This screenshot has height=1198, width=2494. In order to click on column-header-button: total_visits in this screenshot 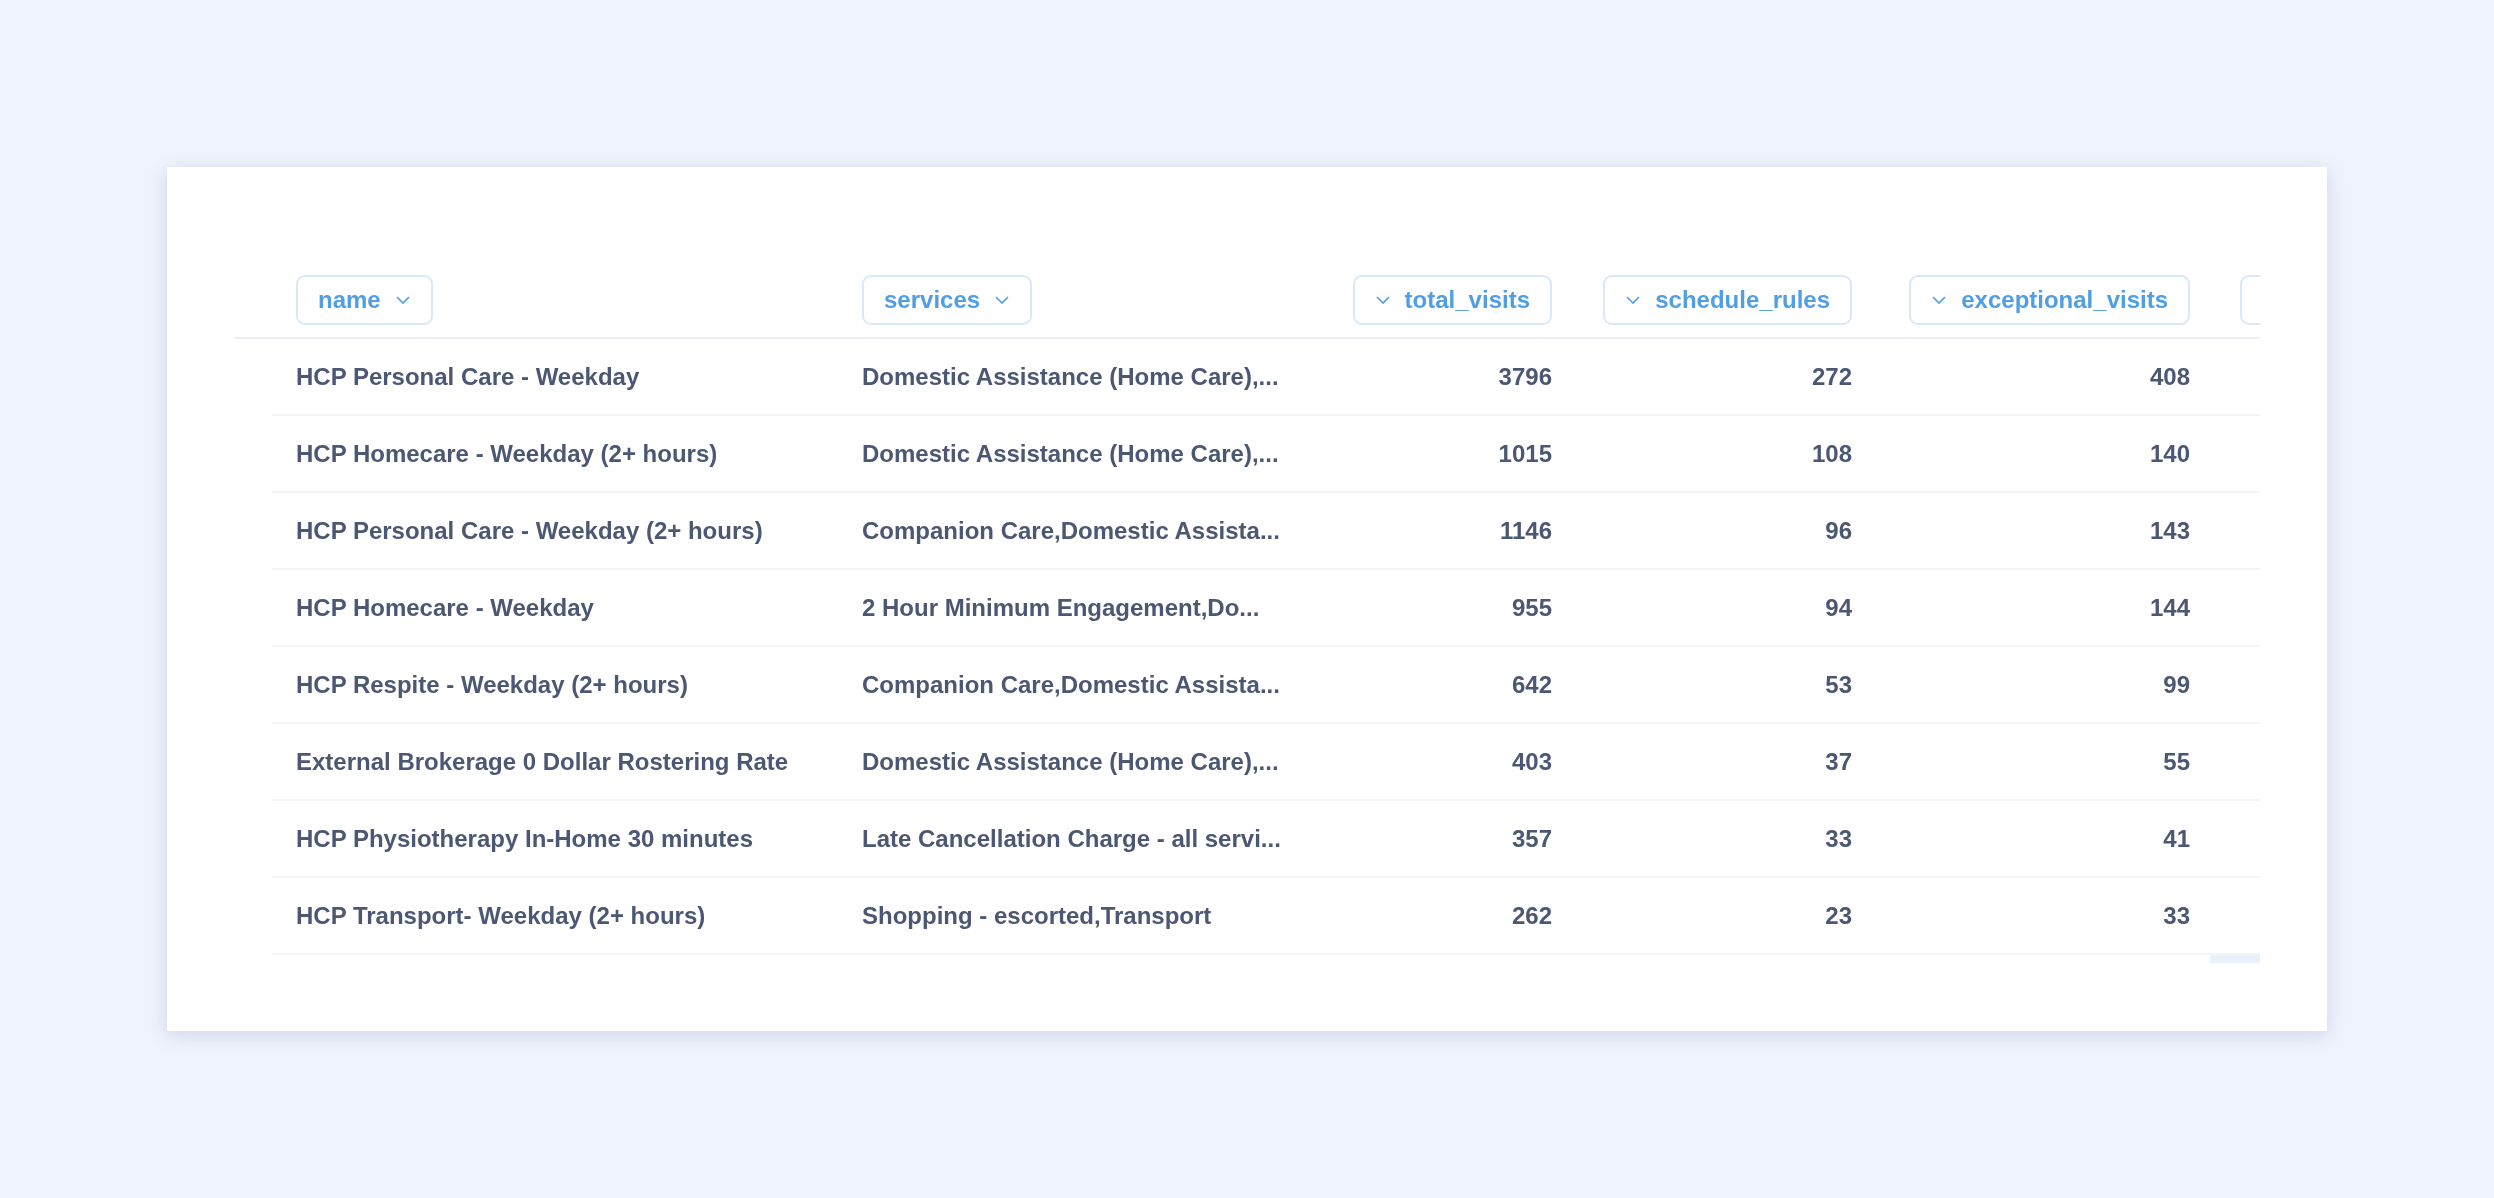, I will do `click(1452, 300)`.